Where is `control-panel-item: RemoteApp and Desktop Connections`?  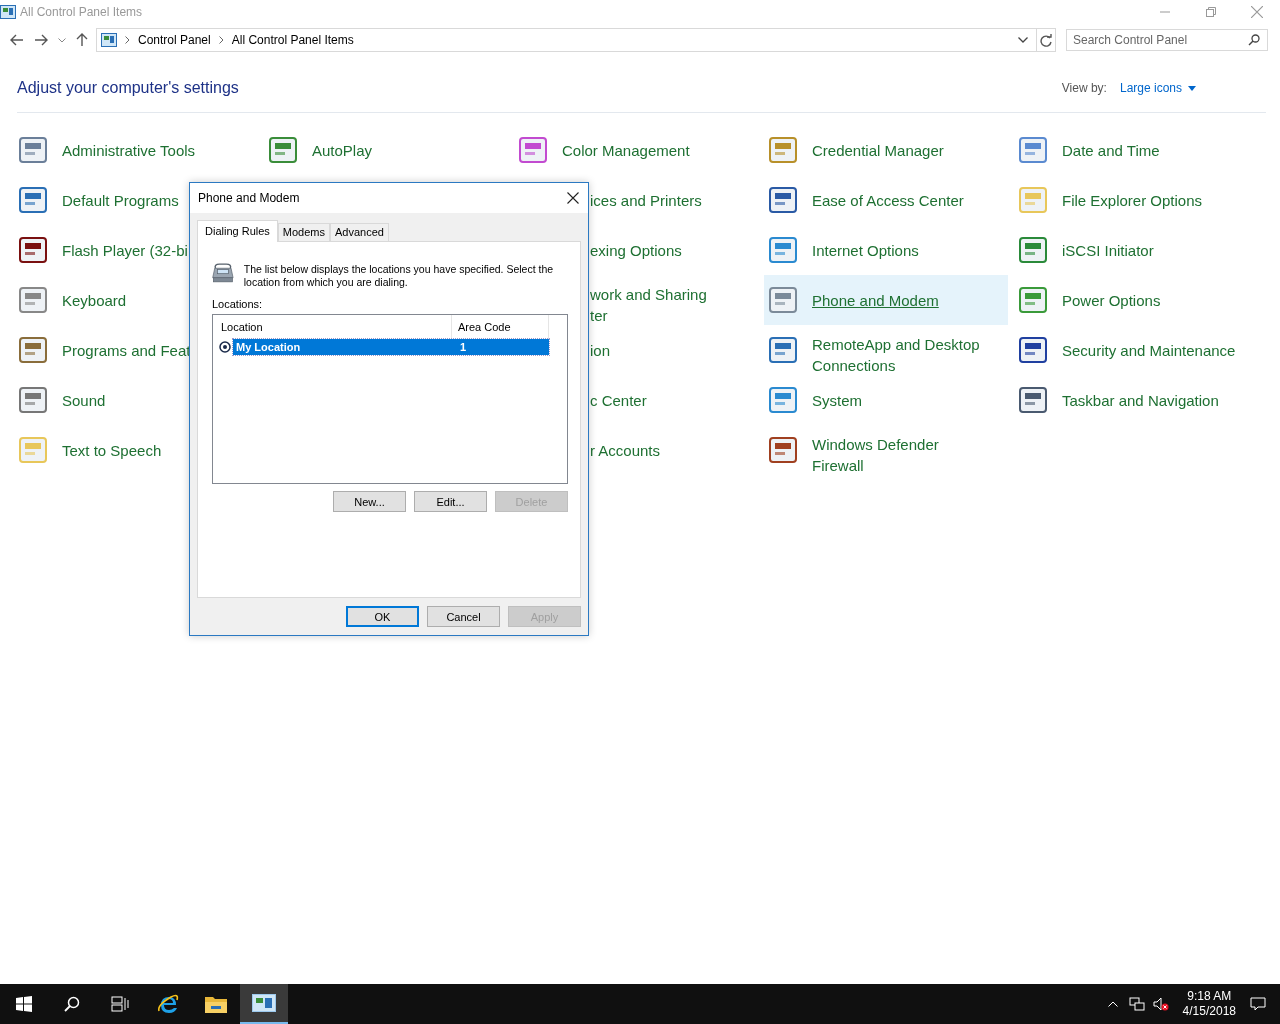 control-panel-item: RemoteApp and Desktop Connections is located at coordinates (874, 350).